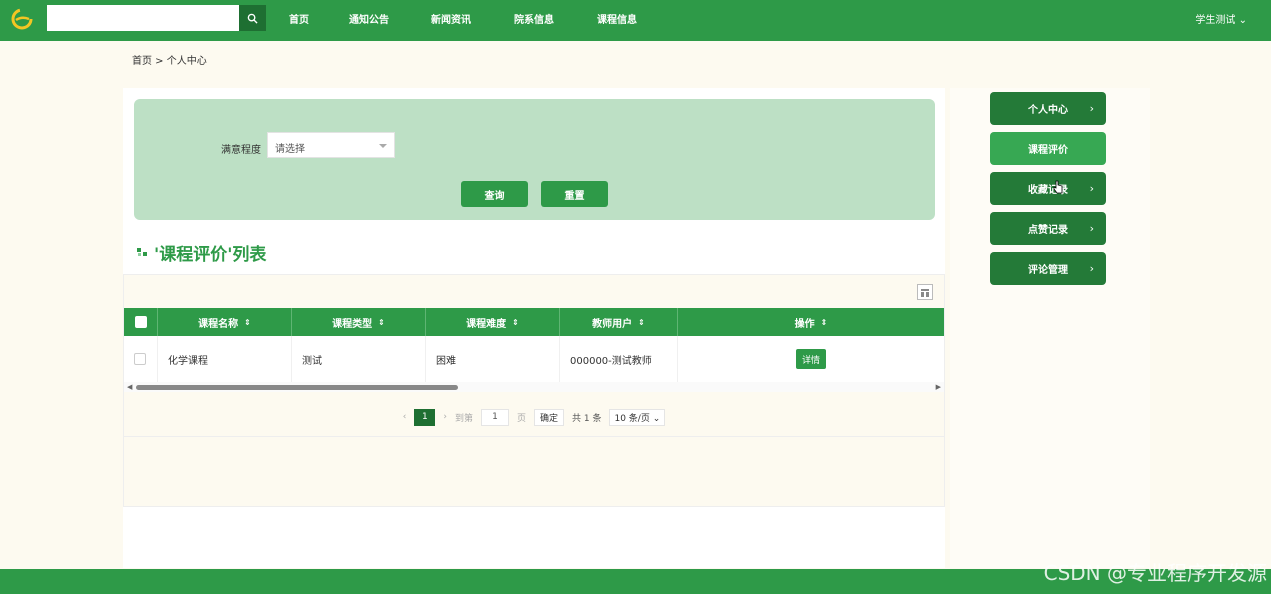 This screenshot has height=594, width=1271. I want to click on cell-actions: 详情, so click(811, 359).